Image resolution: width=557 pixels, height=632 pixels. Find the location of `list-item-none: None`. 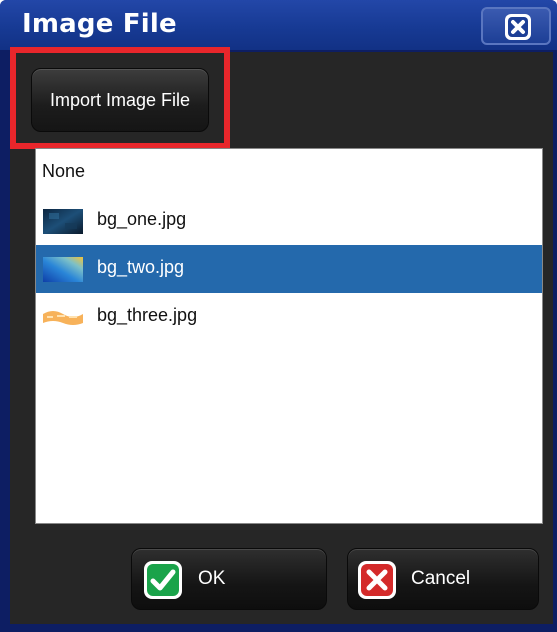

list-item-none: None is located at coordinates (289, 173).